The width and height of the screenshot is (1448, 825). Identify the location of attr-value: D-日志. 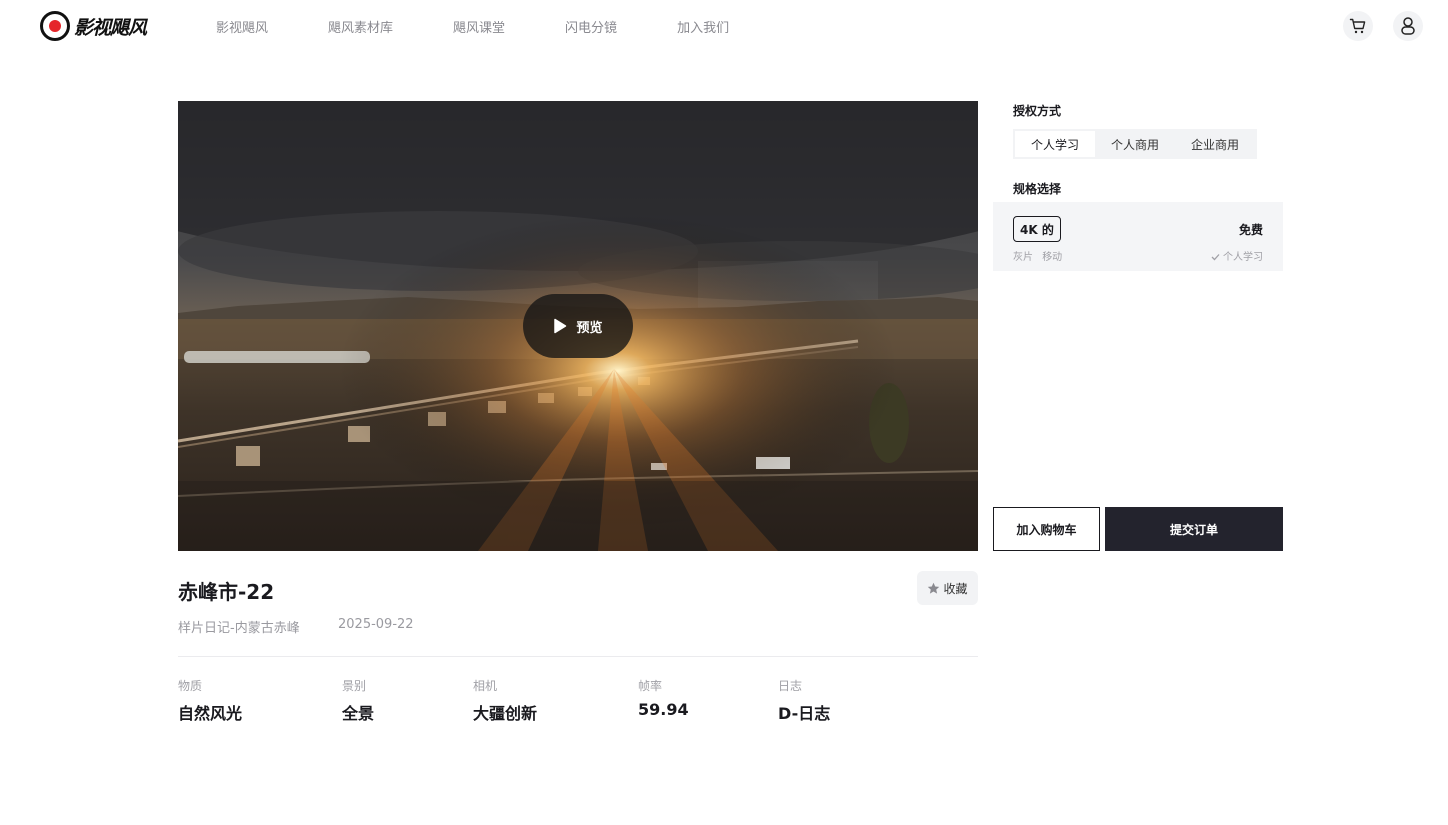
(804, 713).